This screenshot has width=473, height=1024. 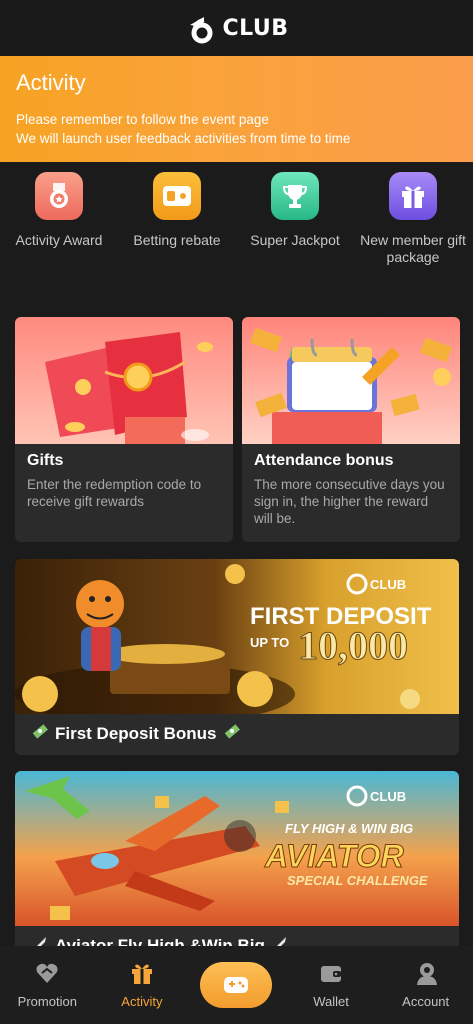 I want to click on brand-logo: CLUB, so click(x=236, y=28).